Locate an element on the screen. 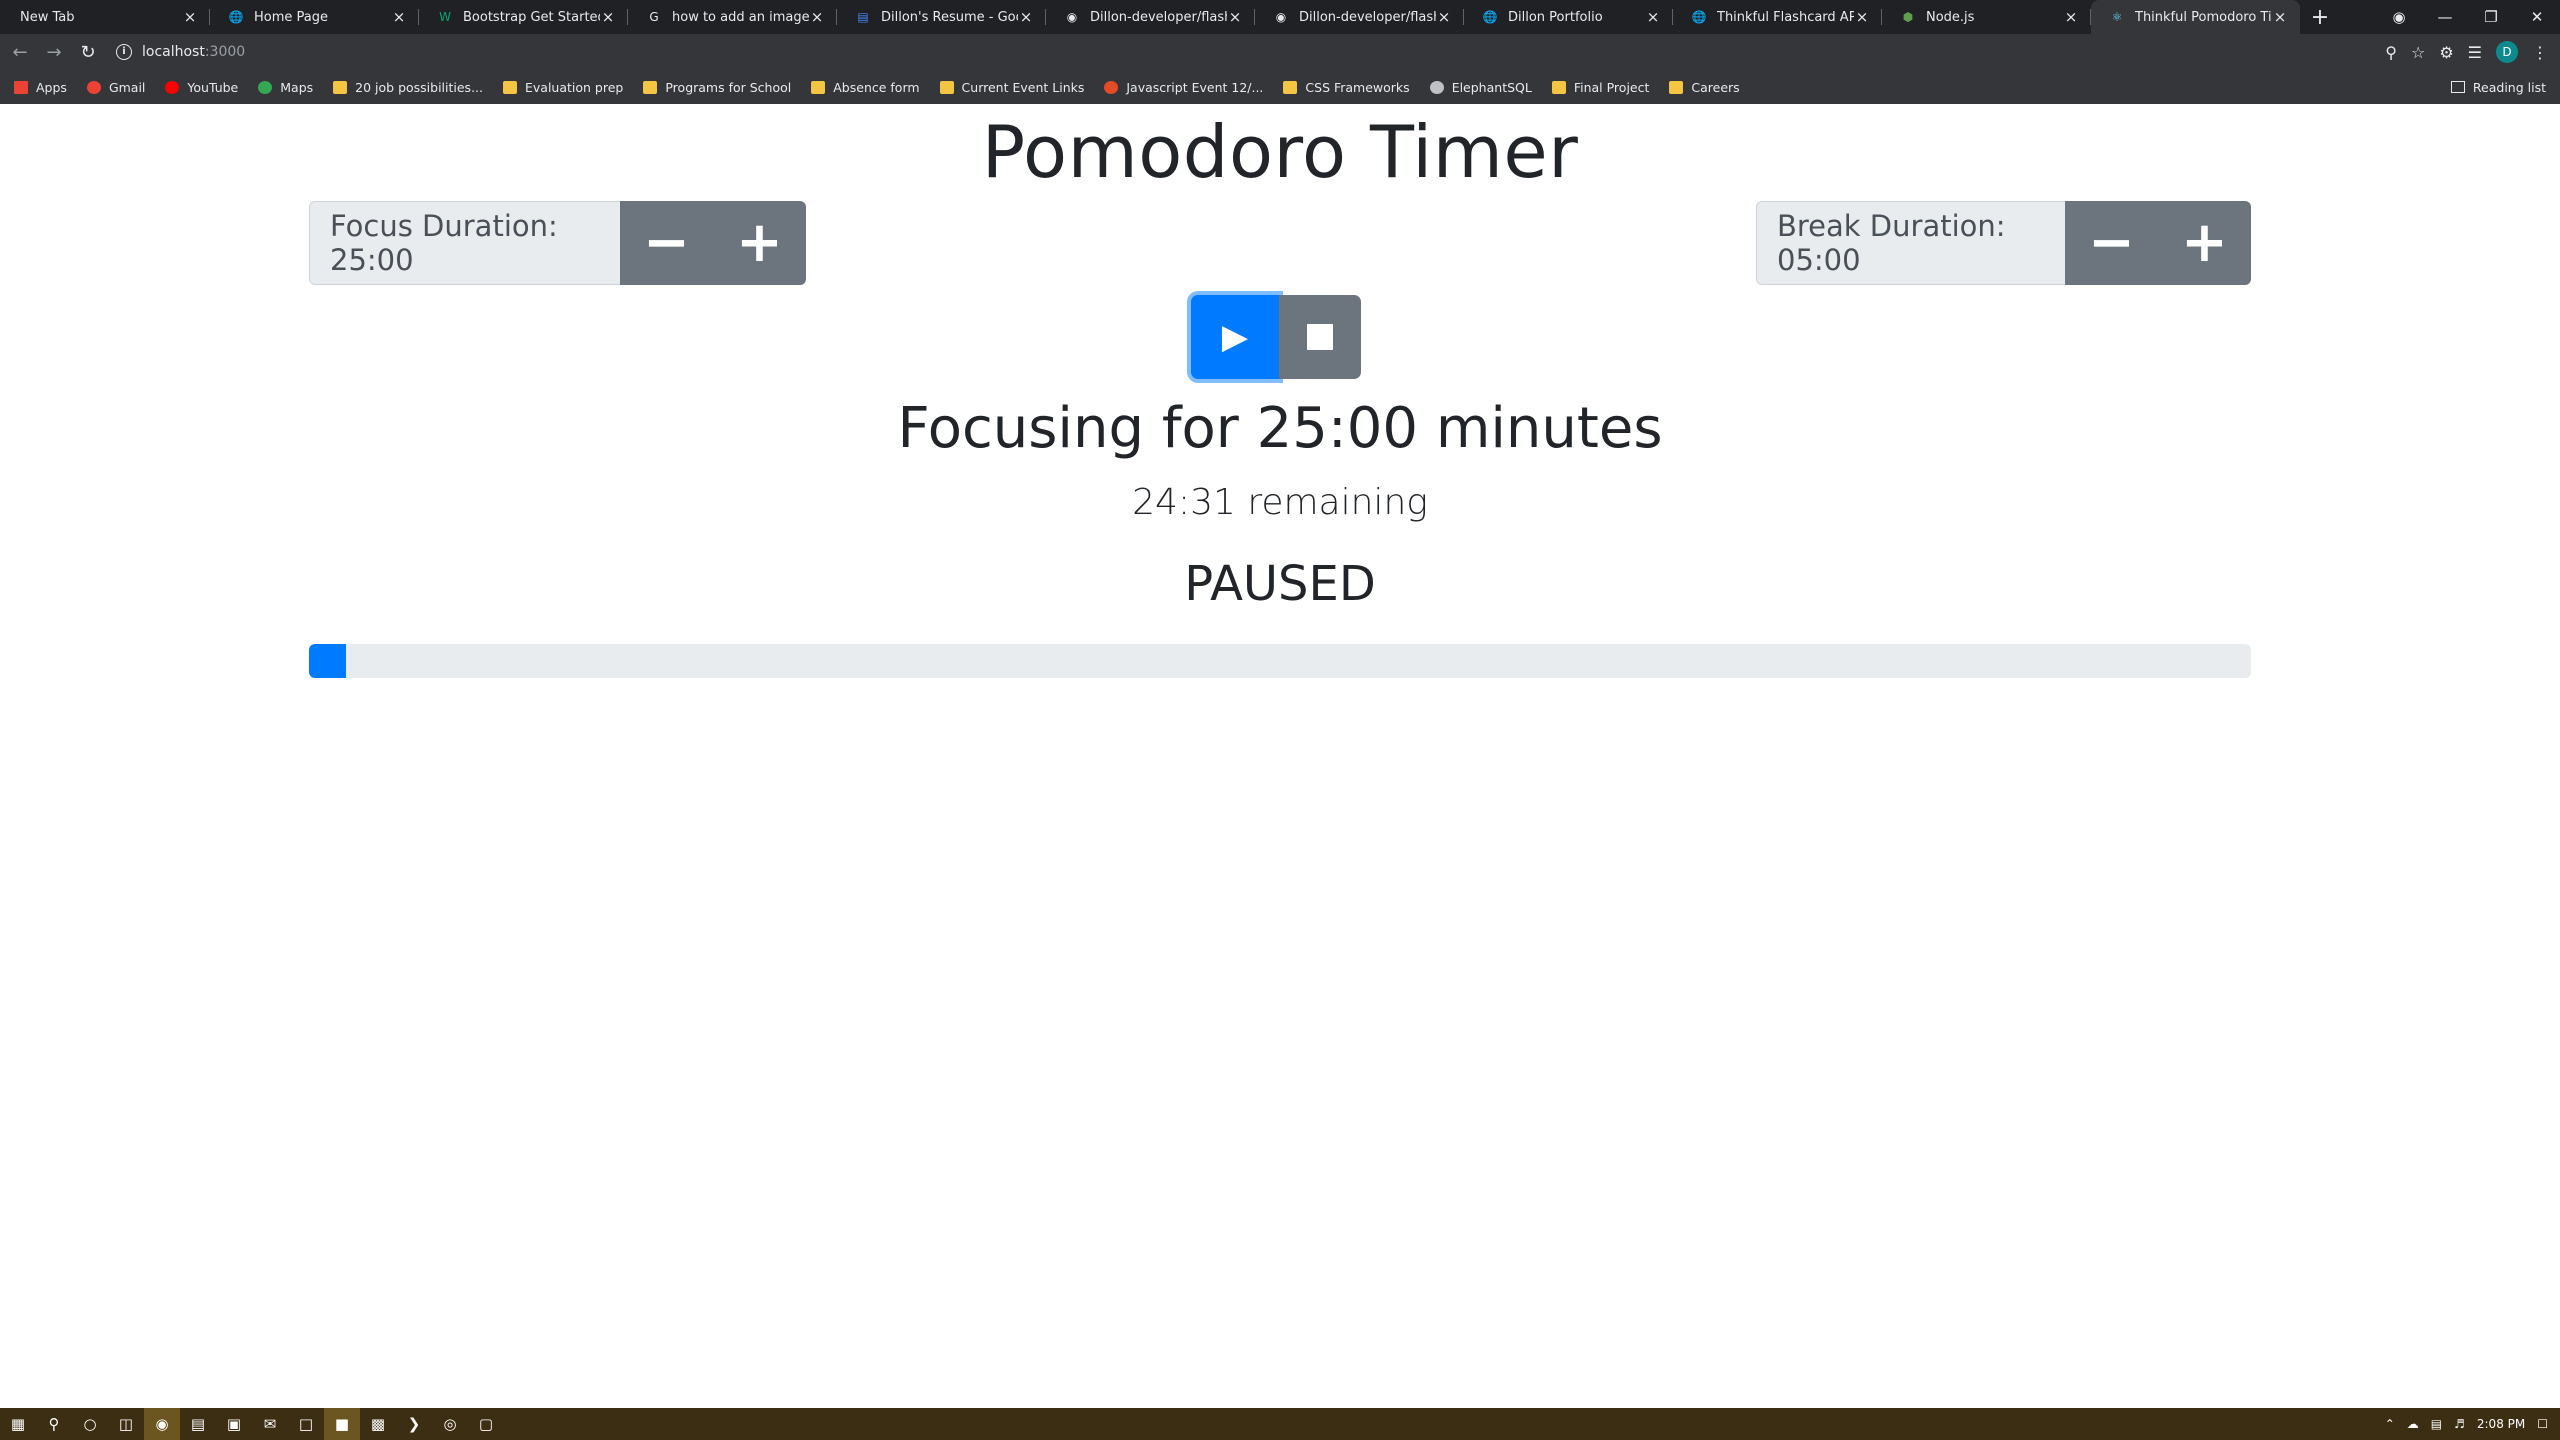 This screenshot has height=1440, width=2560. clock: 2:08 PM is located at coordinates (2501, 1424).